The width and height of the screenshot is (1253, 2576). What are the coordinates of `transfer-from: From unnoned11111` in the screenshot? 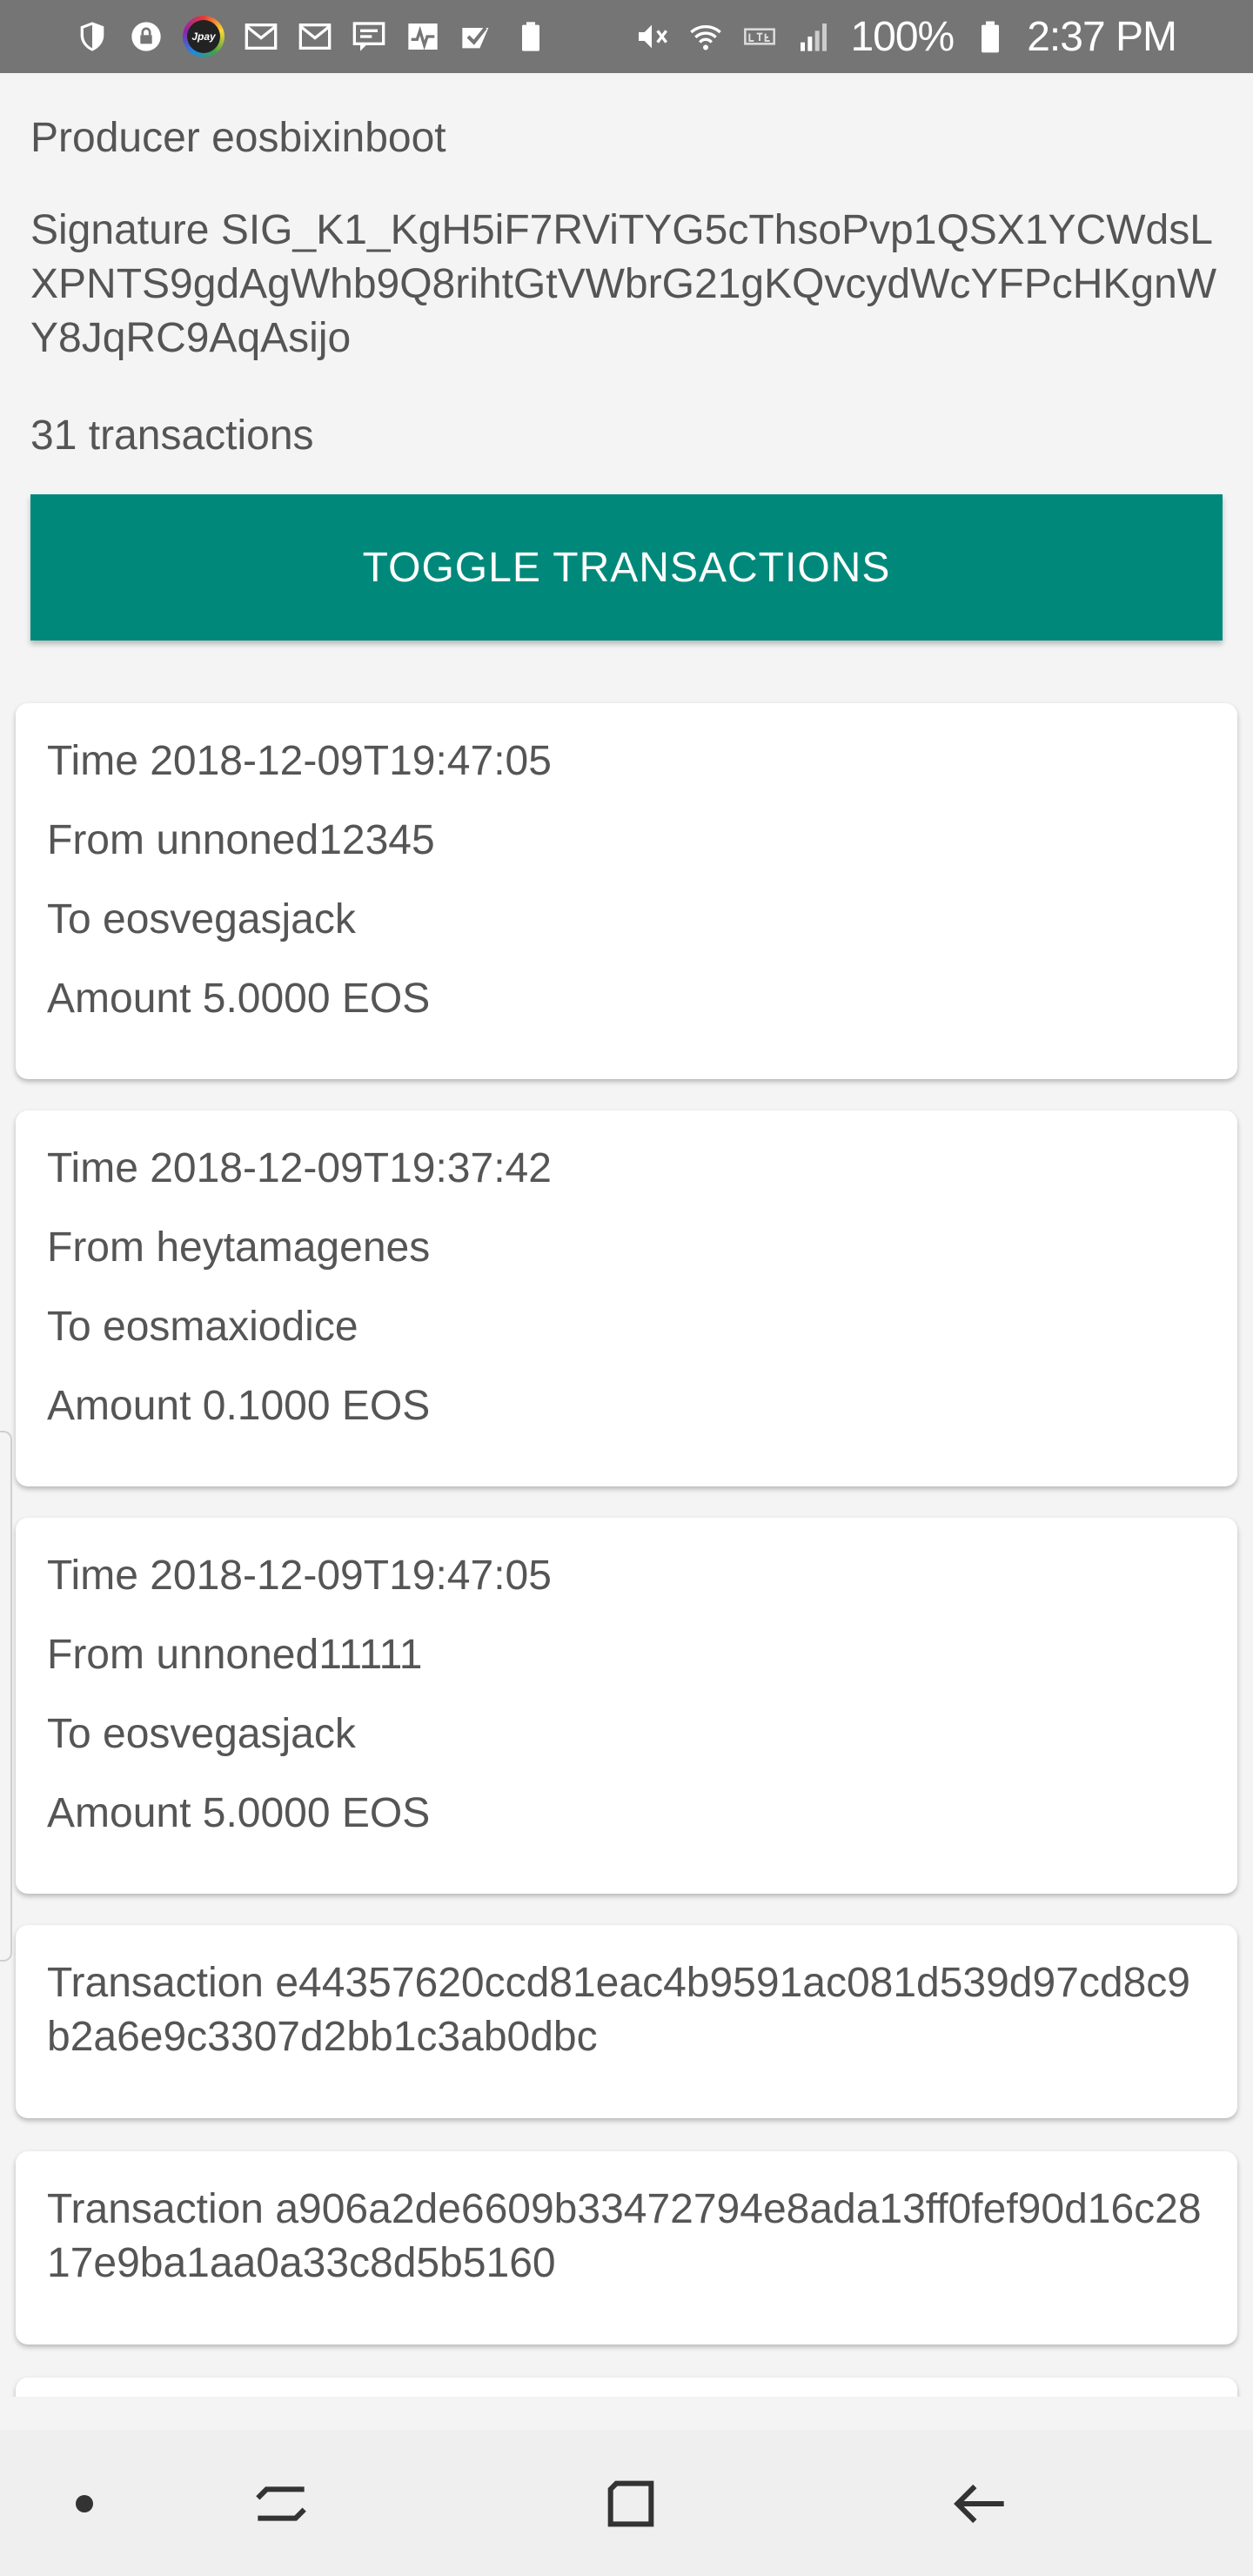 It's located at (235, 1655).